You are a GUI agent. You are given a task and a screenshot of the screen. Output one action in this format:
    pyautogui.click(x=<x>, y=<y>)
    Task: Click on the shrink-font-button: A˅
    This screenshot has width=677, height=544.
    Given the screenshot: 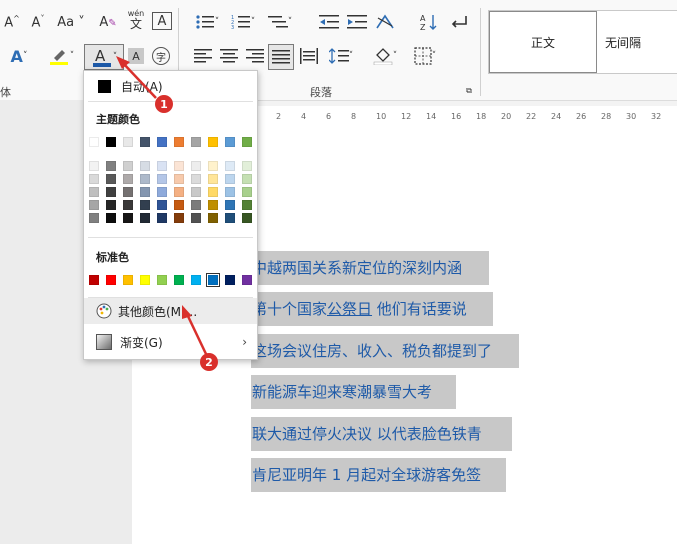 What is the action you would take?
    pyautogui.click(x=38, y=22)
    